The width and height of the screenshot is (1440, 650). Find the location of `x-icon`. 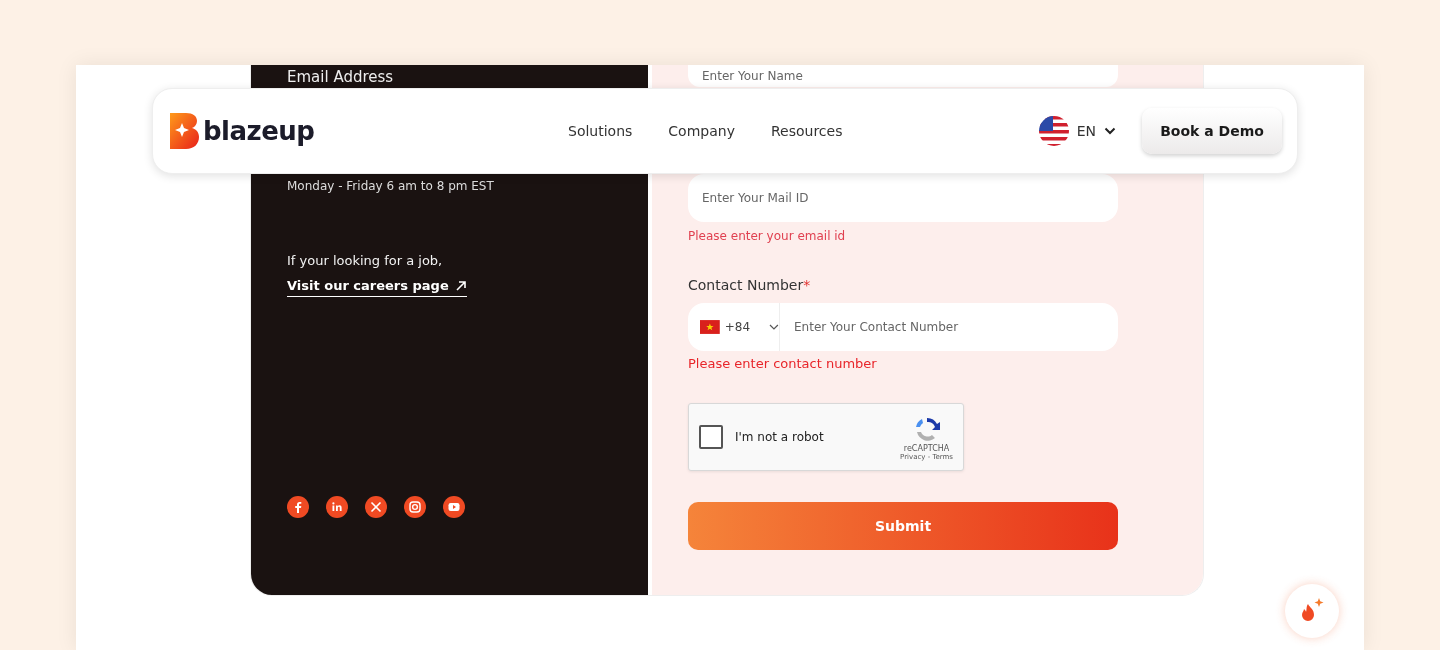

x-icon is located at coordinates (376, 507).